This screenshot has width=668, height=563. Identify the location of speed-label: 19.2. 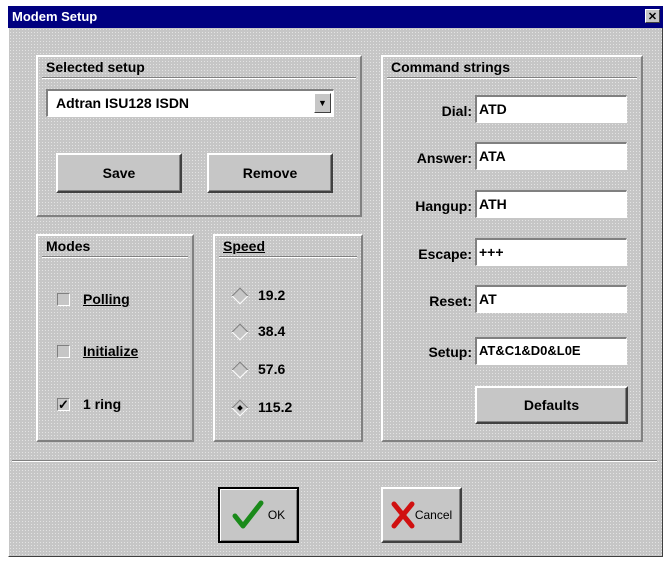
(272, 295).